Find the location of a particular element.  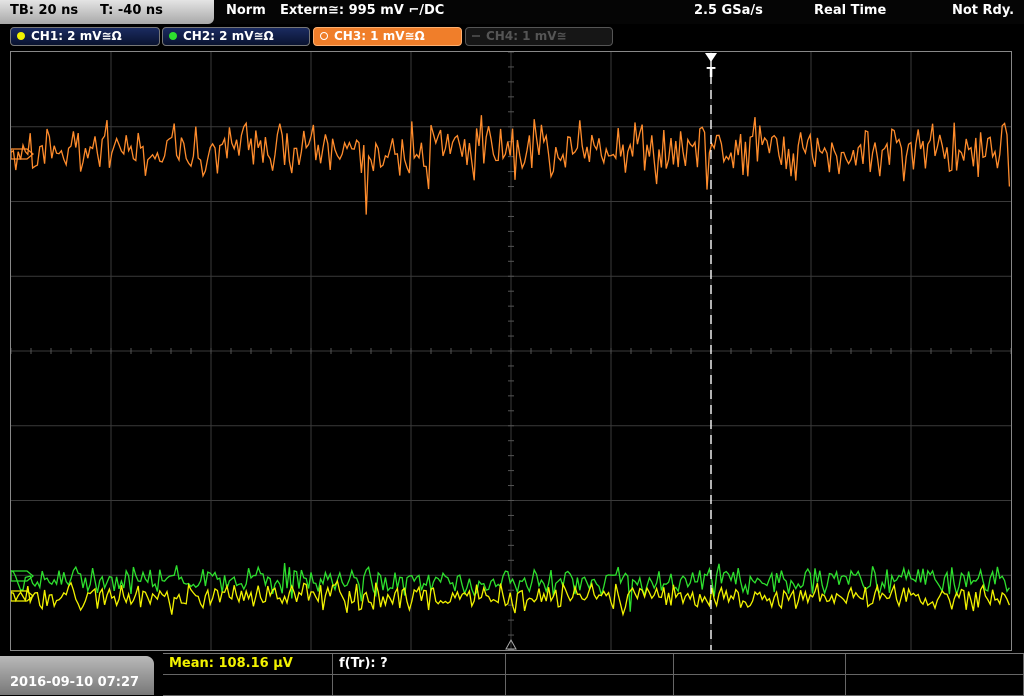

channel-tab-ch3: CH3: 1 mV≅Ω is located at coordinates (387, 36).